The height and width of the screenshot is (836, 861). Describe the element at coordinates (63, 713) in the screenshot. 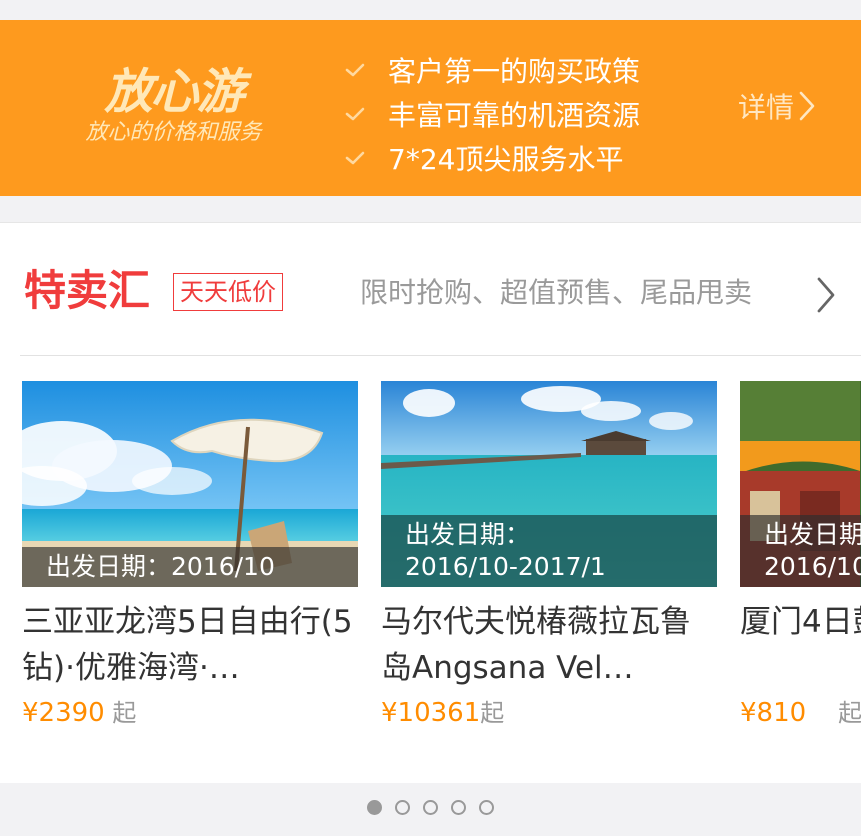

I see `price-value: ¥2390` at that location.